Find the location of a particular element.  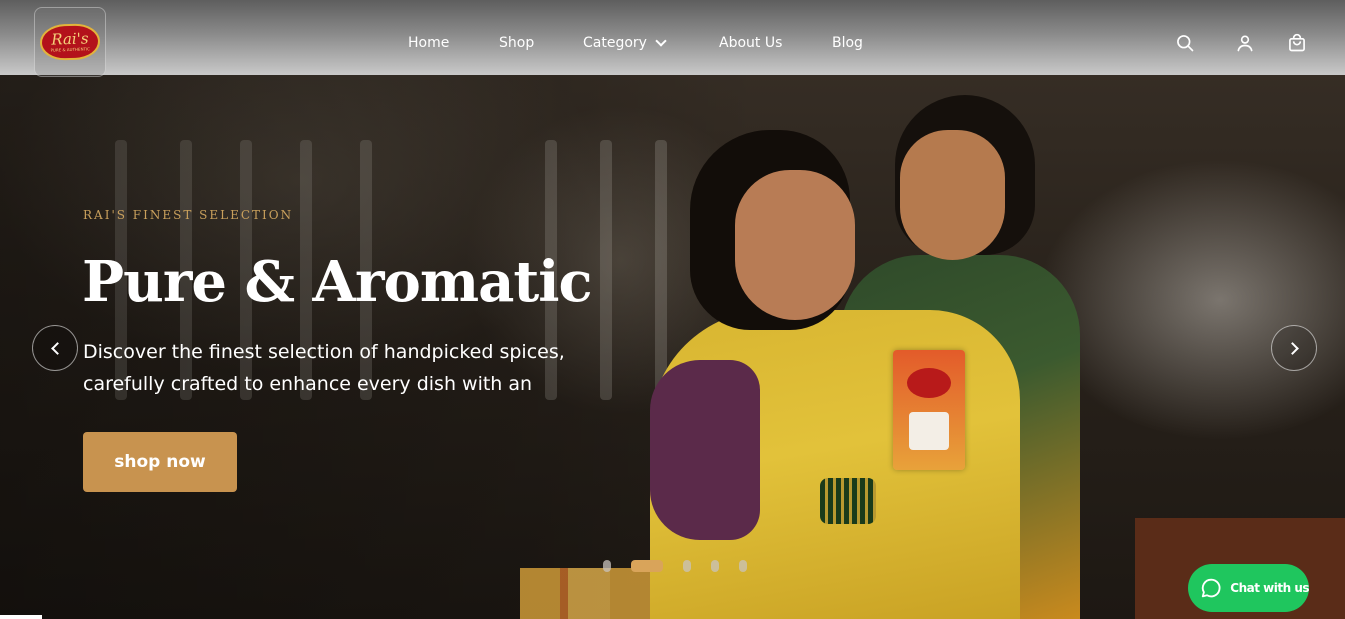

nav-shop: Shop is located at coordinates (516, 43).